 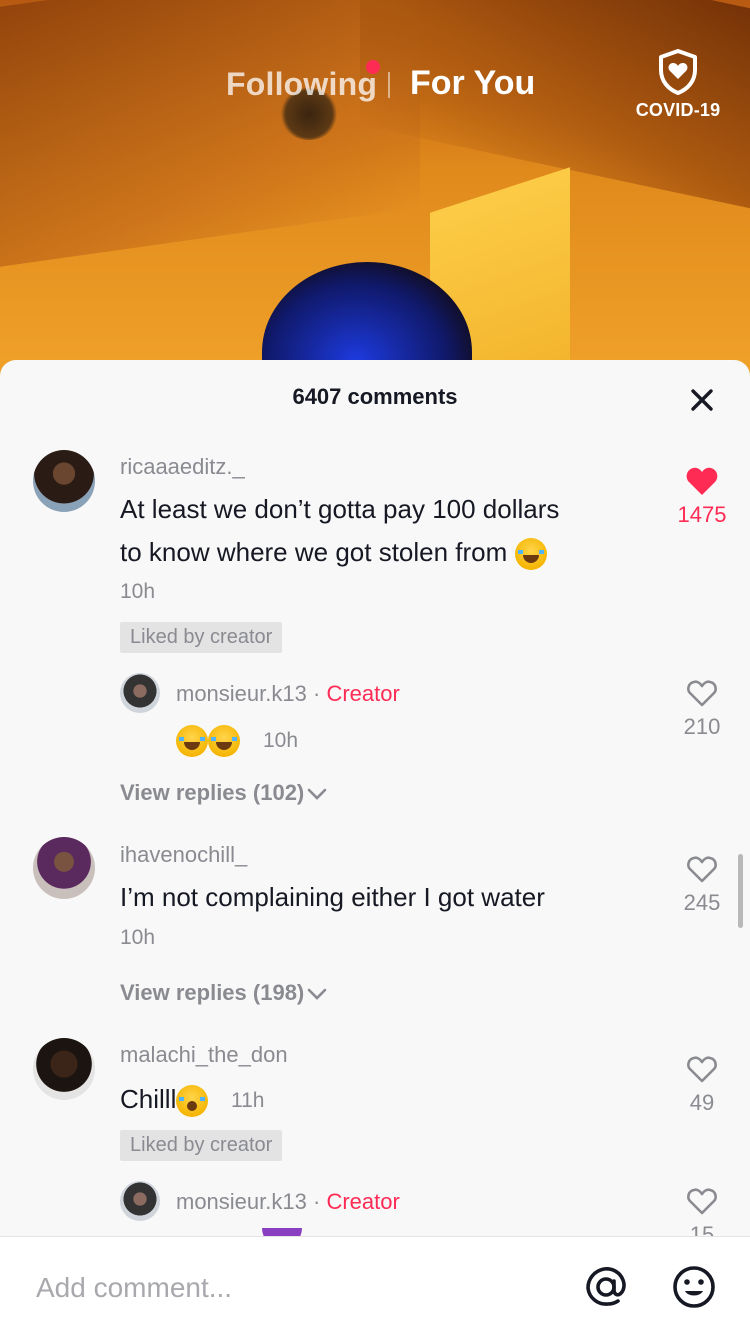 I want to click on add-comment-bar, so click(x=375, y=1285).